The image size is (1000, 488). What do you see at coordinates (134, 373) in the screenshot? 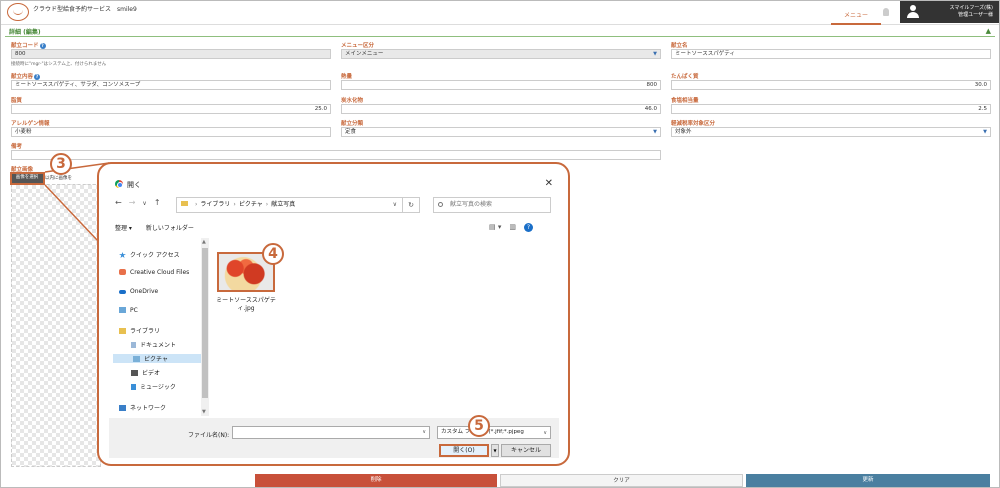
I see `video-icon` at bounding box center [134, 373].